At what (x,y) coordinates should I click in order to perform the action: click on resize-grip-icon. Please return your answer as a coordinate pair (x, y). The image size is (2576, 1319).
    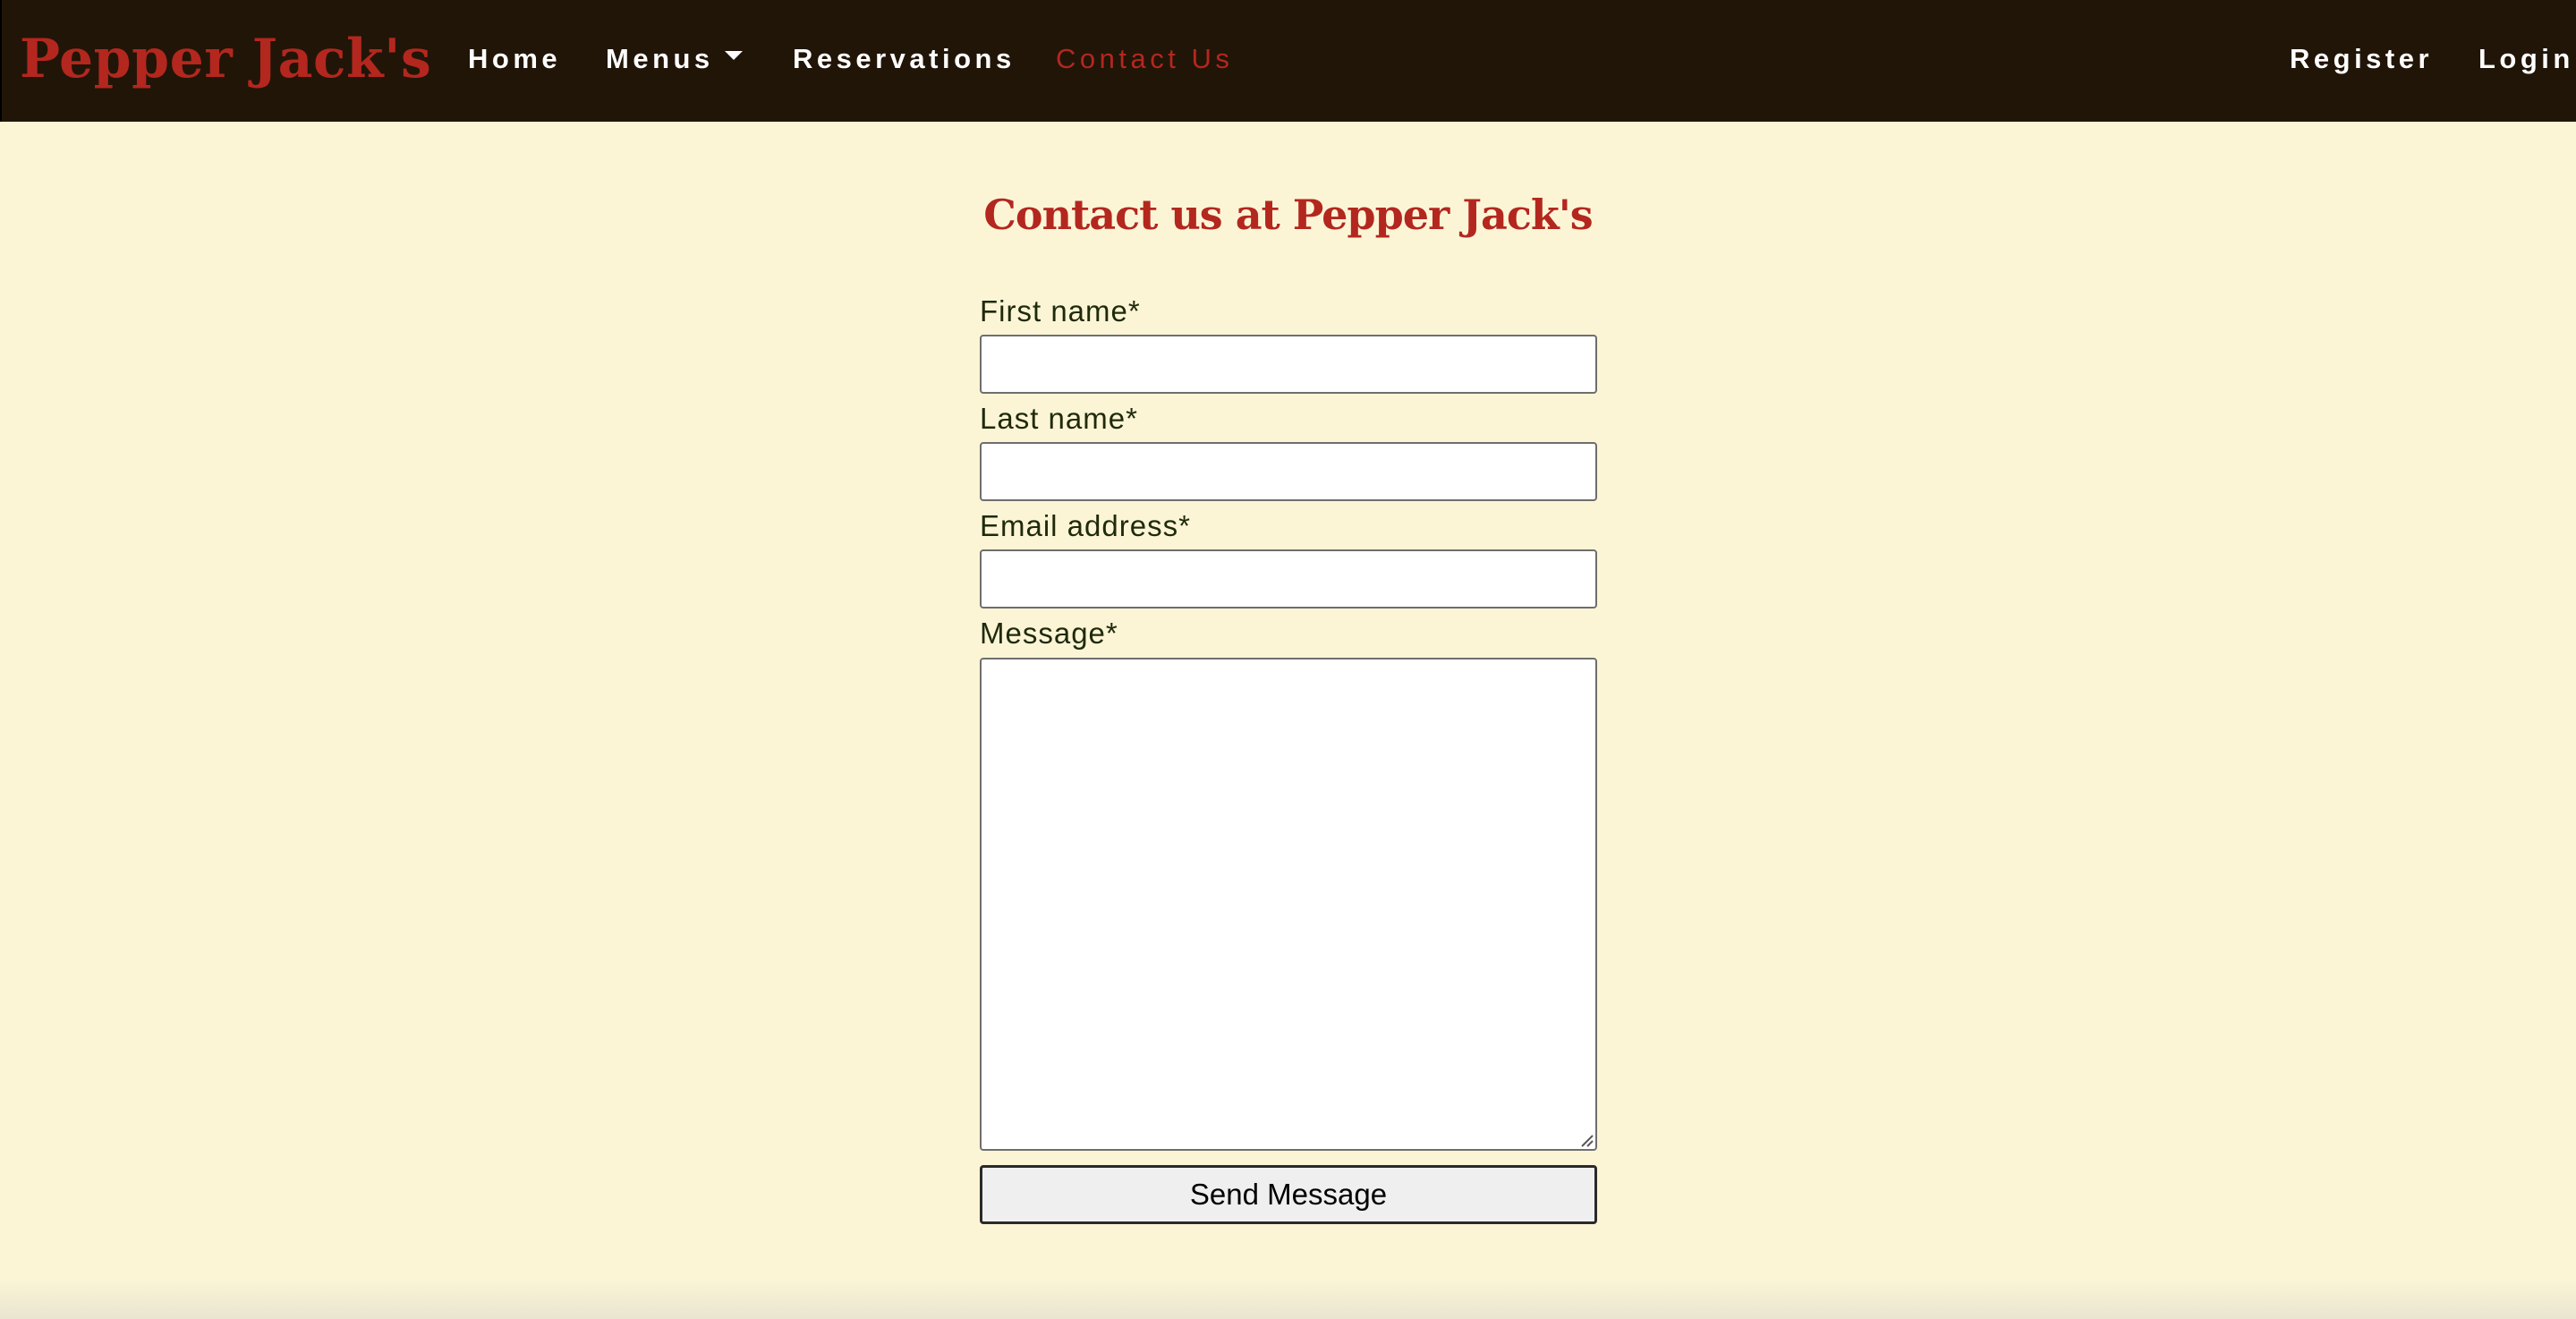
    Looking at the image, I should click on (1585, 1139).